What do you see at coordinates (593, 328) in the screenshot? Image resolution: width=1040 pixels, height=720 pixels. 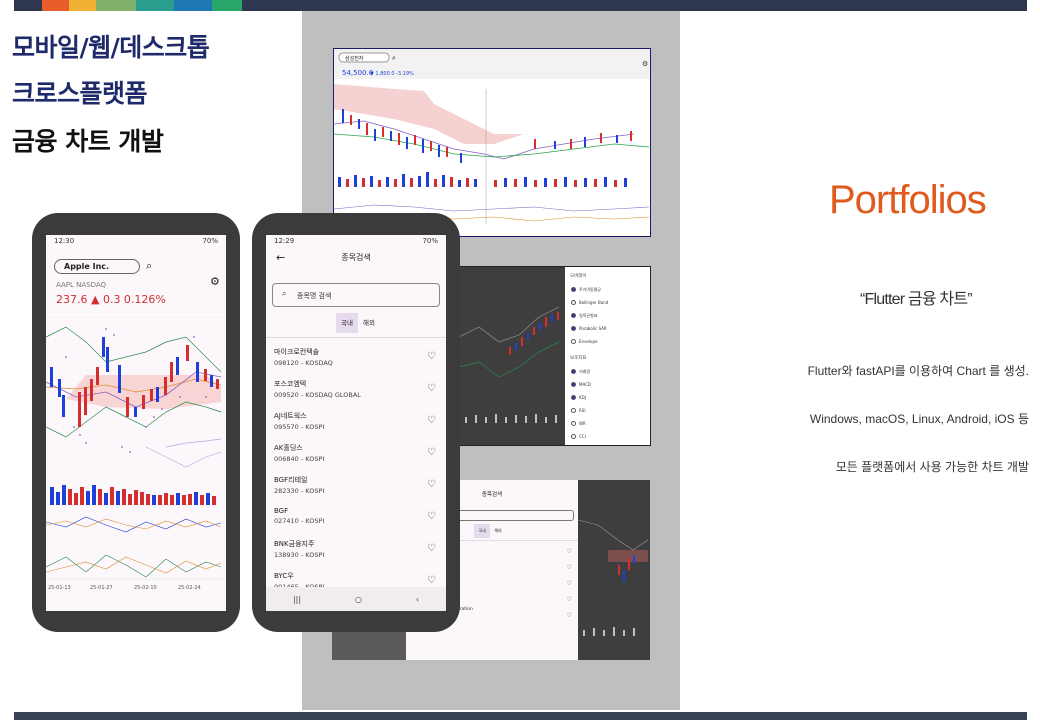 I see `checkbox-label: Parabolic SAR` at bounding box center [593, 328].